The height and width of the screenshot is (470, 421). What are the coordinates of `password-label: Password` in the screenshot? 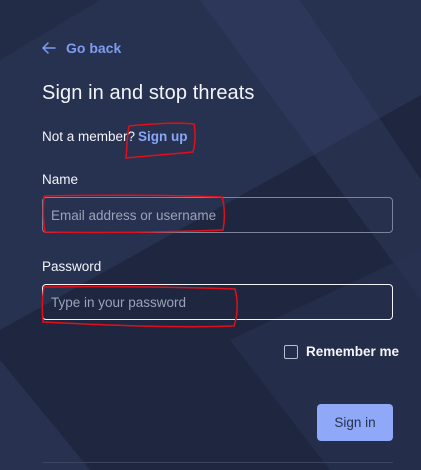 It's located at (72, 266).